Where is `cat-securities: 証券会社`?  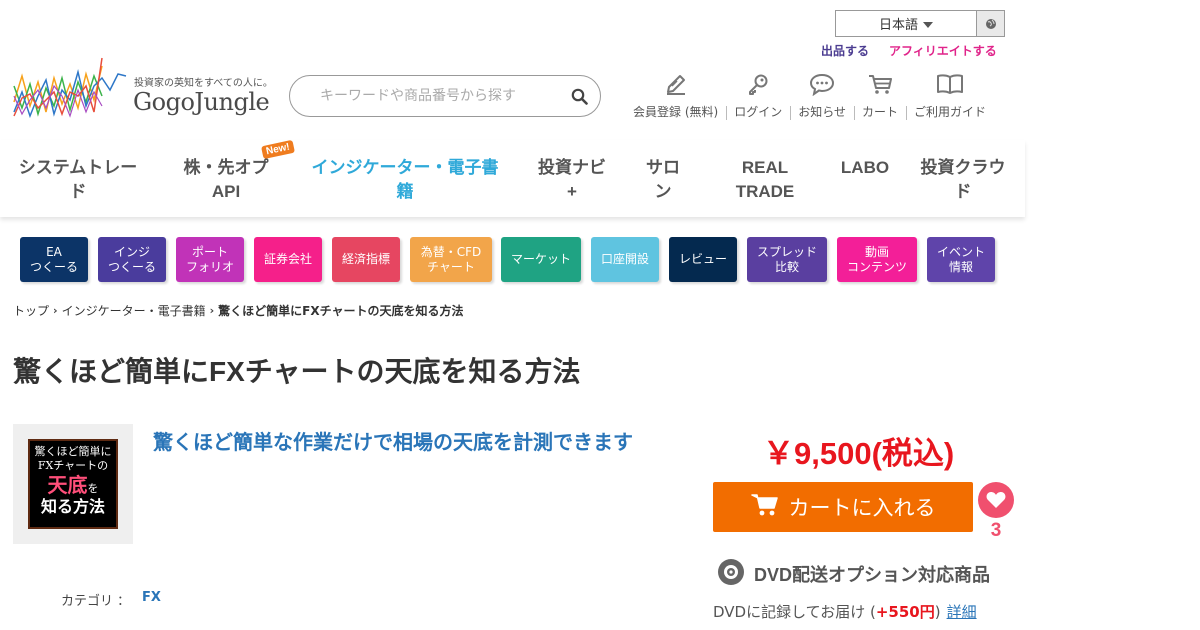 cat-securities: 証券会社 is located at coordinates (288, 259).